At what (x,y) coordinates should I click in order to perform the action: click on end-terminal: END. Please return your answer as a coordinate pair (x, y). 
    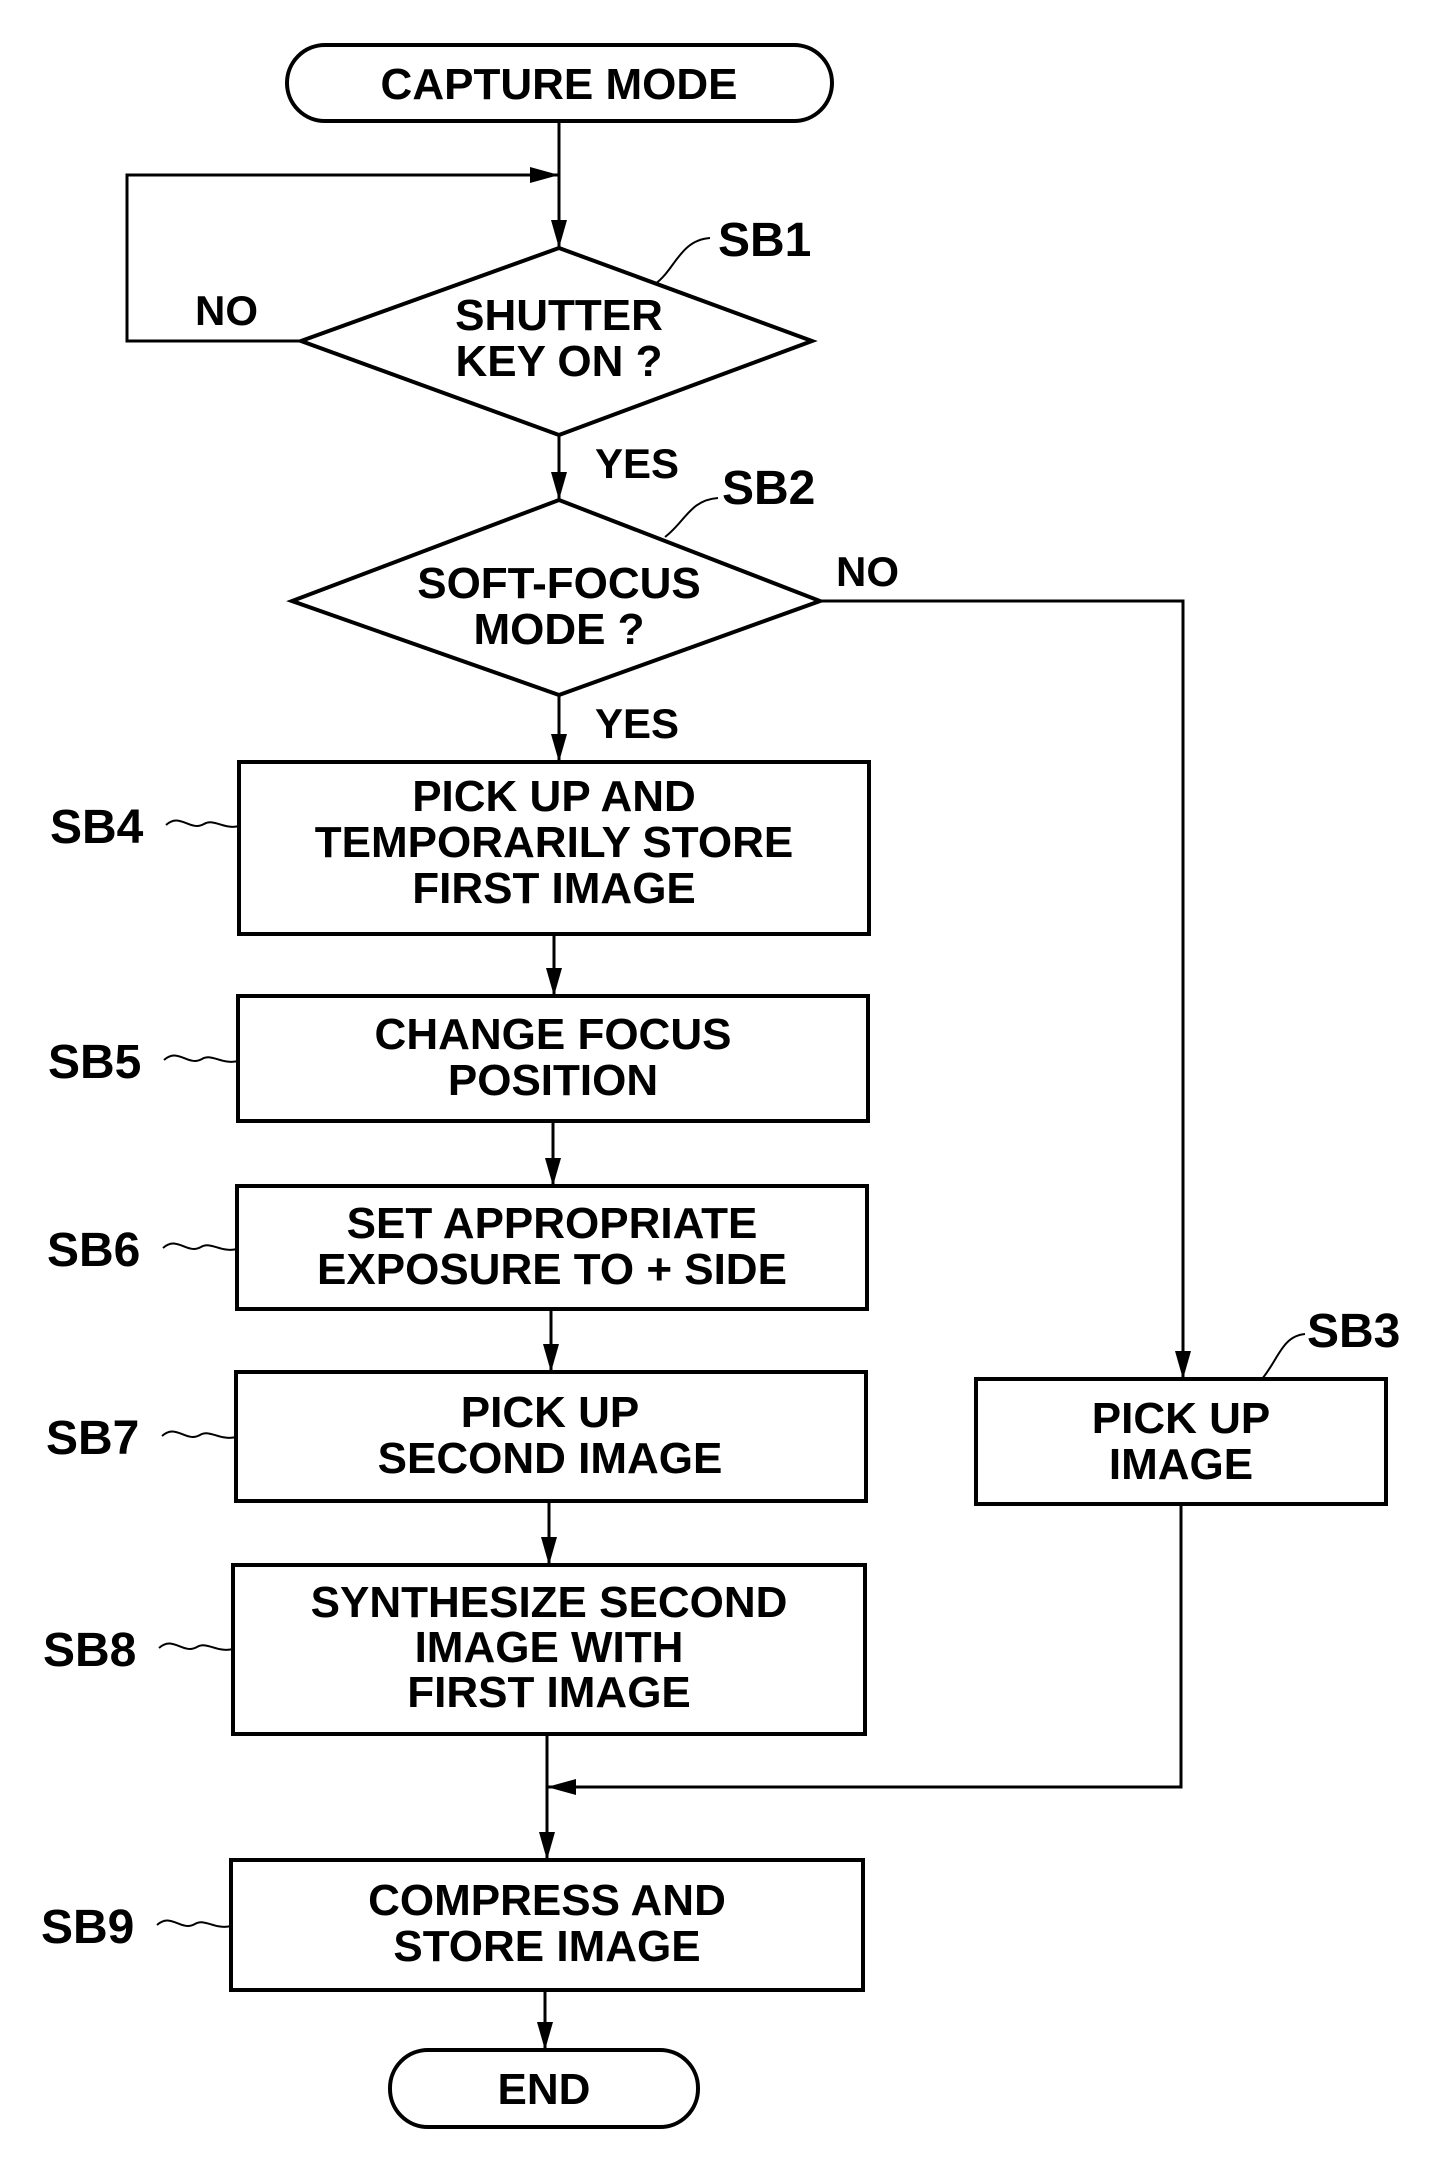
    Looking at the image, I should click on (544, 2088).